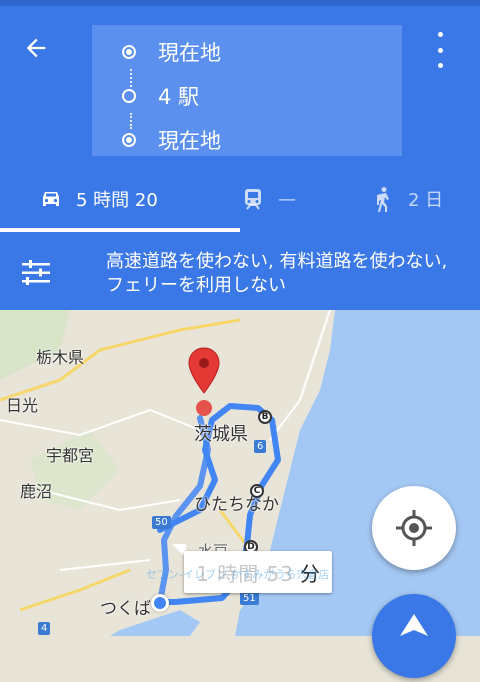 The image size is (480, 682). I want to click on my-location-button, so click(414, 528).